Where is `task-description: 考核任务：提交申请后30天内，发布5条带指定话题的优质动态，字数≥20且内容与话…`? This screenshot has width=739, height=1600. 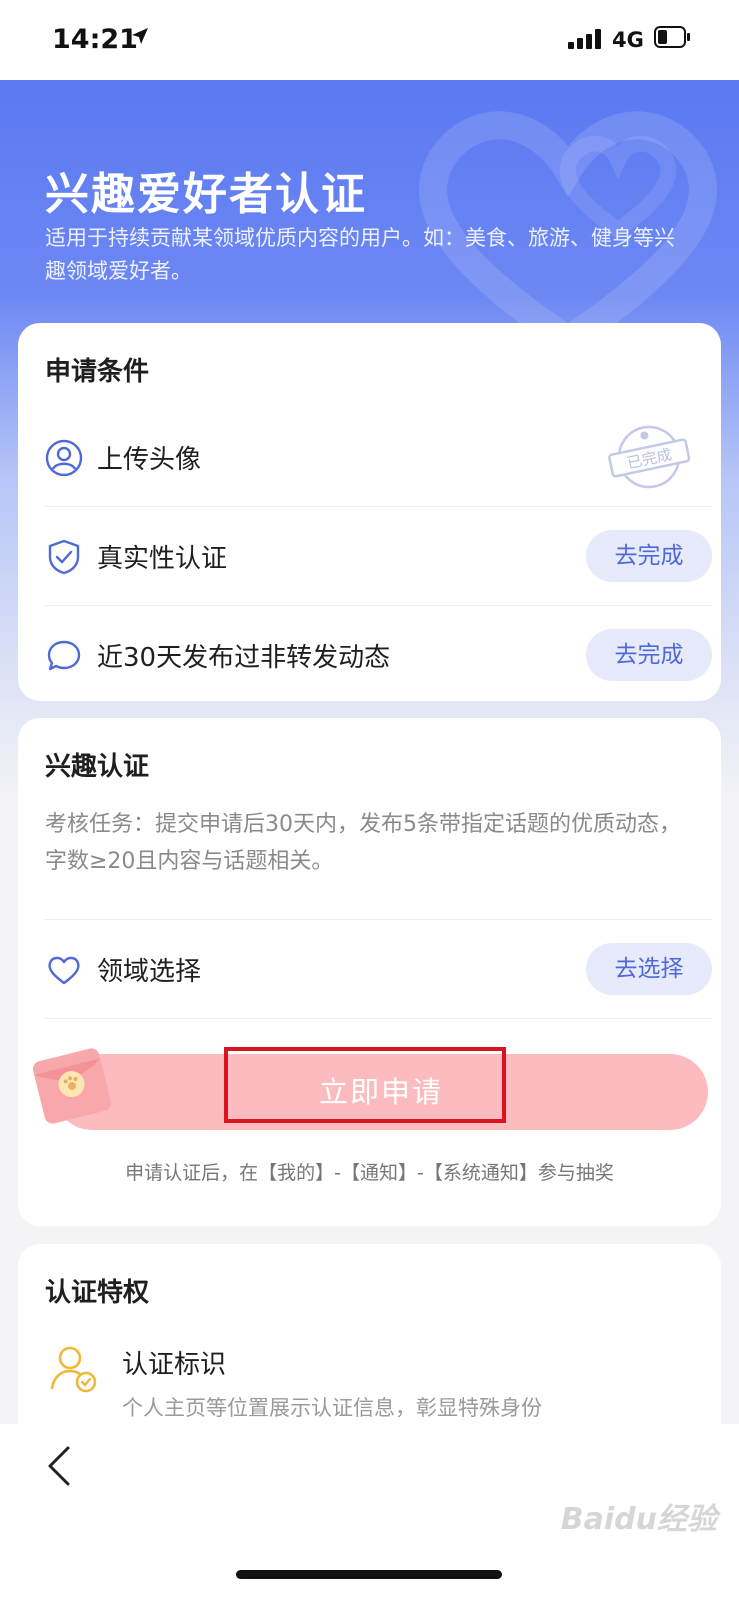 task-description: 考核任务：提交申请后30天内，发布5条带指定话题的优质动态，字数≥20且内容与话… is located at coordinates (363, 843).